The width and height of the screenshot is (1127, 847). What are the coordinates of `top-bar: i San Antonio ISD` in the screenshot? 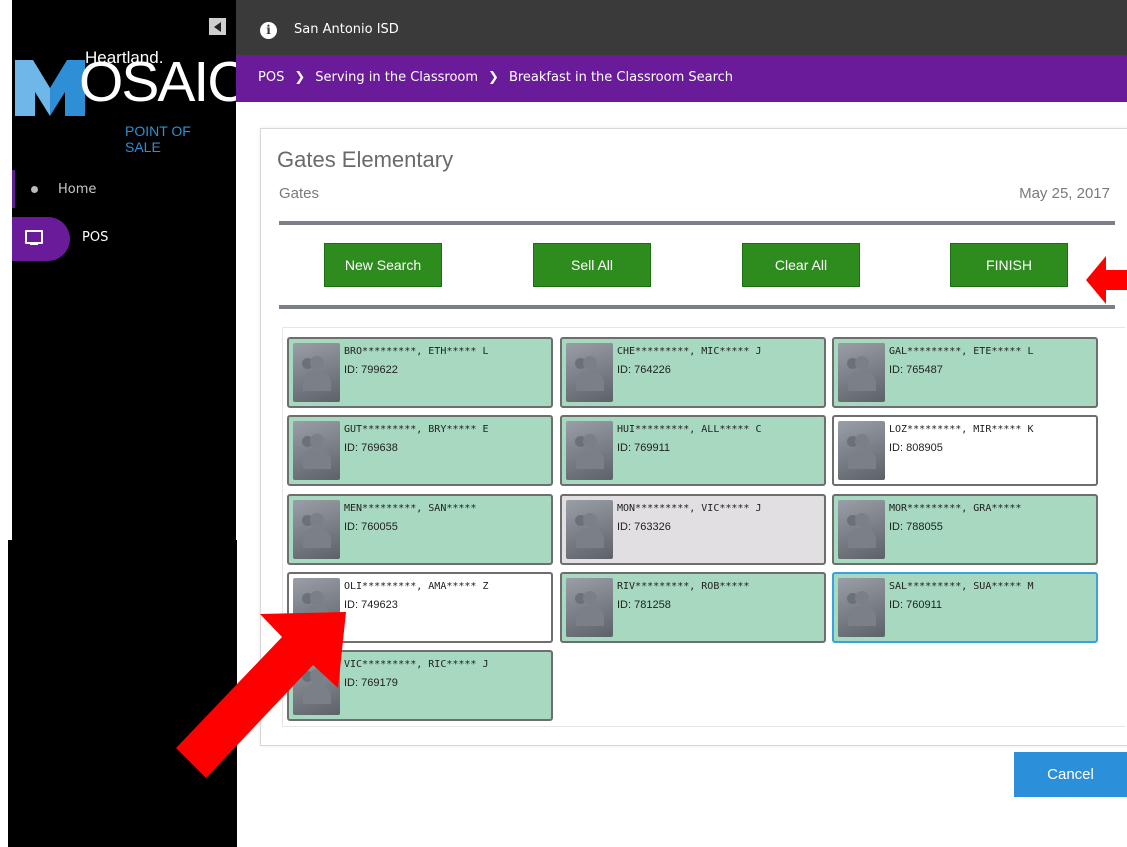 It's located at (681, 27).